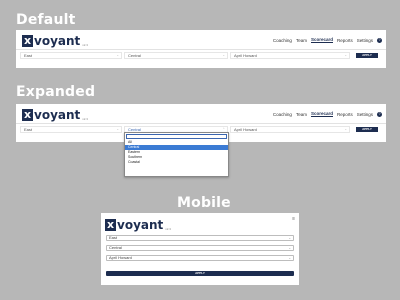 This screenshot has height=300, width=400. Describe the element at coordinates (115, 247) in the screenshot. I see `mobile-area-value: Central` at that location.